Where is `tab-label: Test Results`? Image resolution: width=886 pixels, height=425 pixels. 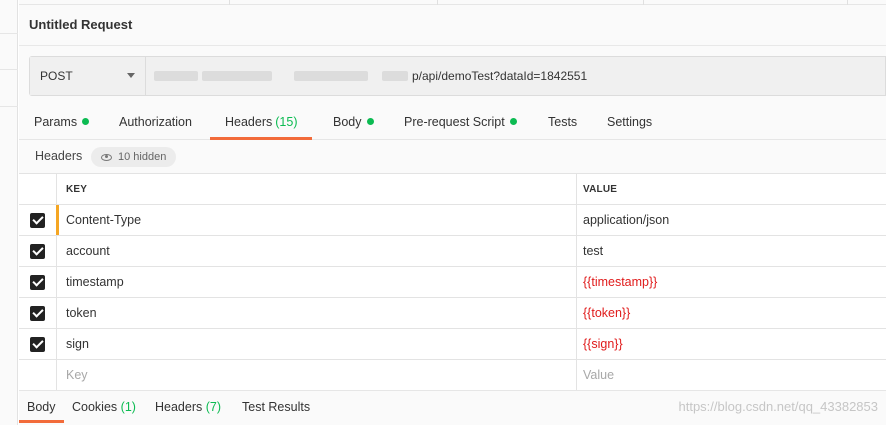
tab-label: Test Results is located at coordinates (276, 407).